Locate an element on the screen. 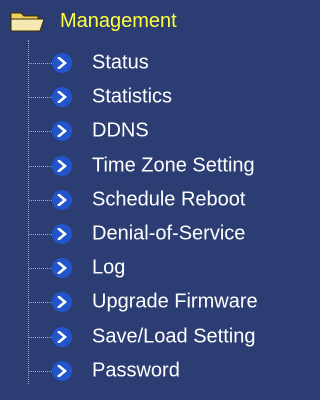  menu-item-label: DDNS is located at coordinates (120, 130).